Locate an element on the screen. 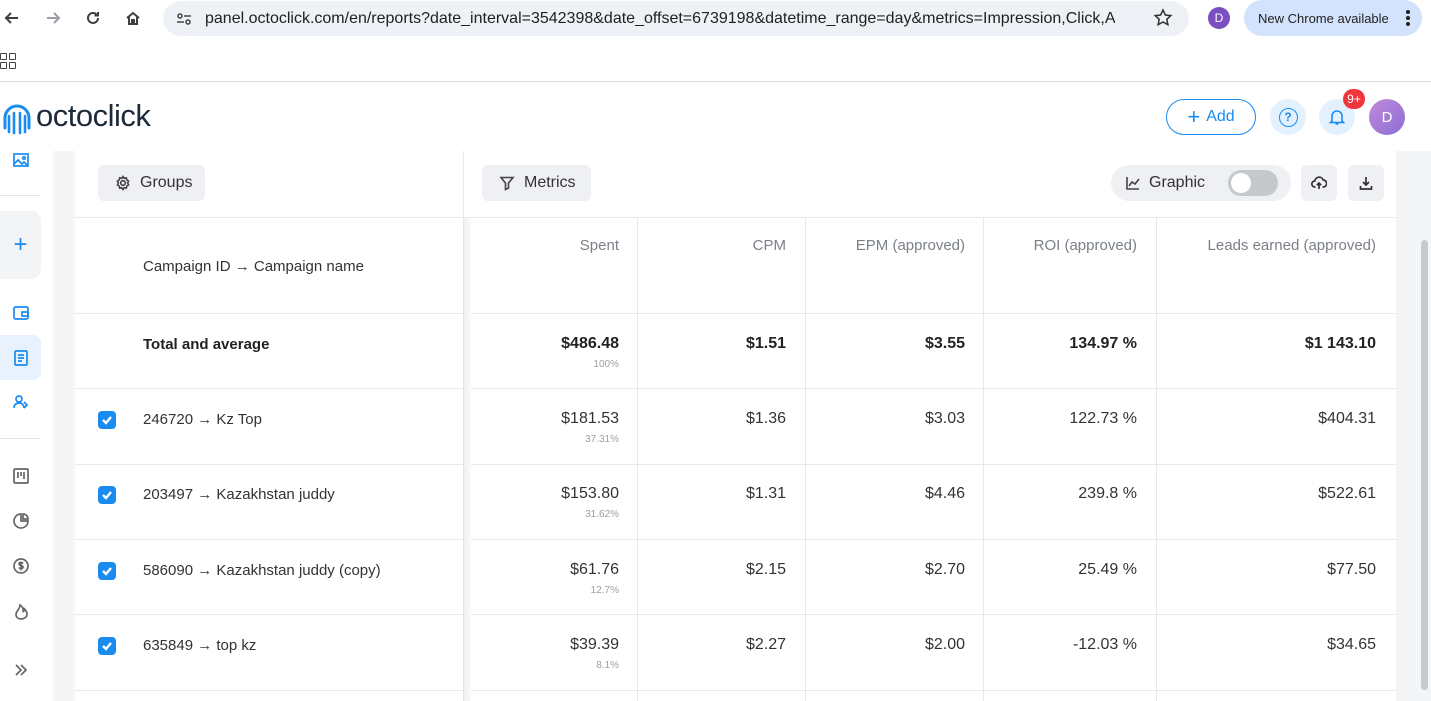 Image resolution: width=1431 pixels, height=701 pixels. pie-chart-icon is located at coordinates (20, 521).